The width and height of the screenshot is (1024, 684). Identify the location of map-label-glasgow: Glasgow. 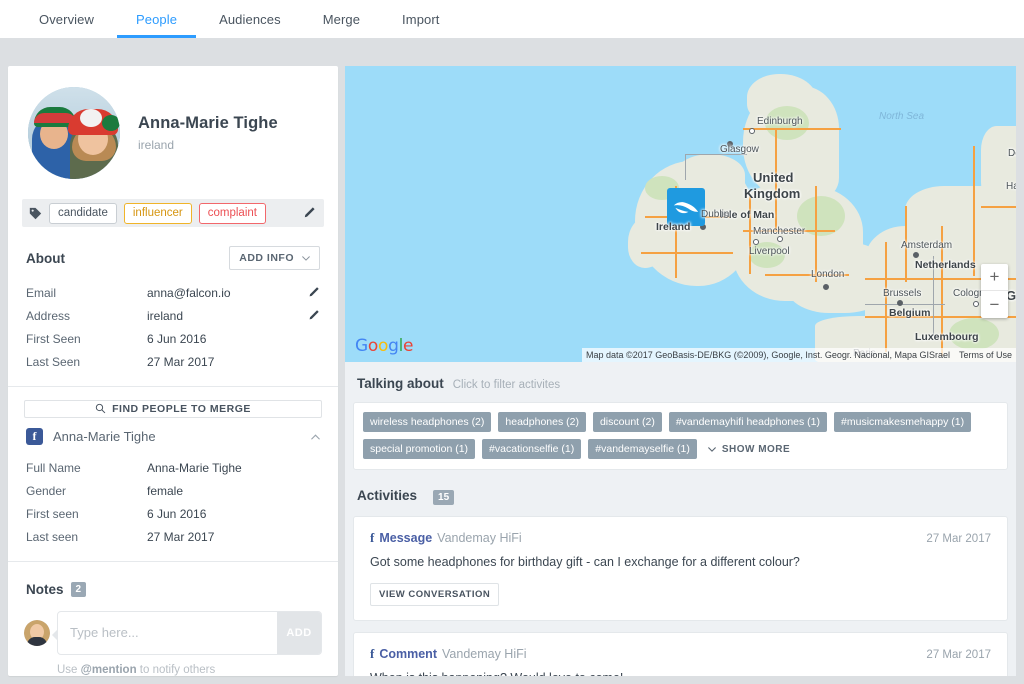
(739, 149).